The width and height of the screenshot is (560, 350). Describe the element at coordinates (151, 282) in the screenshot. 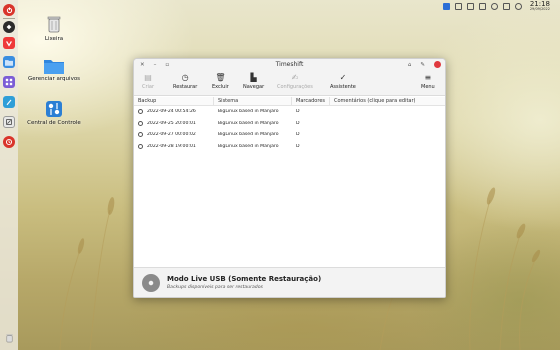

I see `disc-icon` at that location.